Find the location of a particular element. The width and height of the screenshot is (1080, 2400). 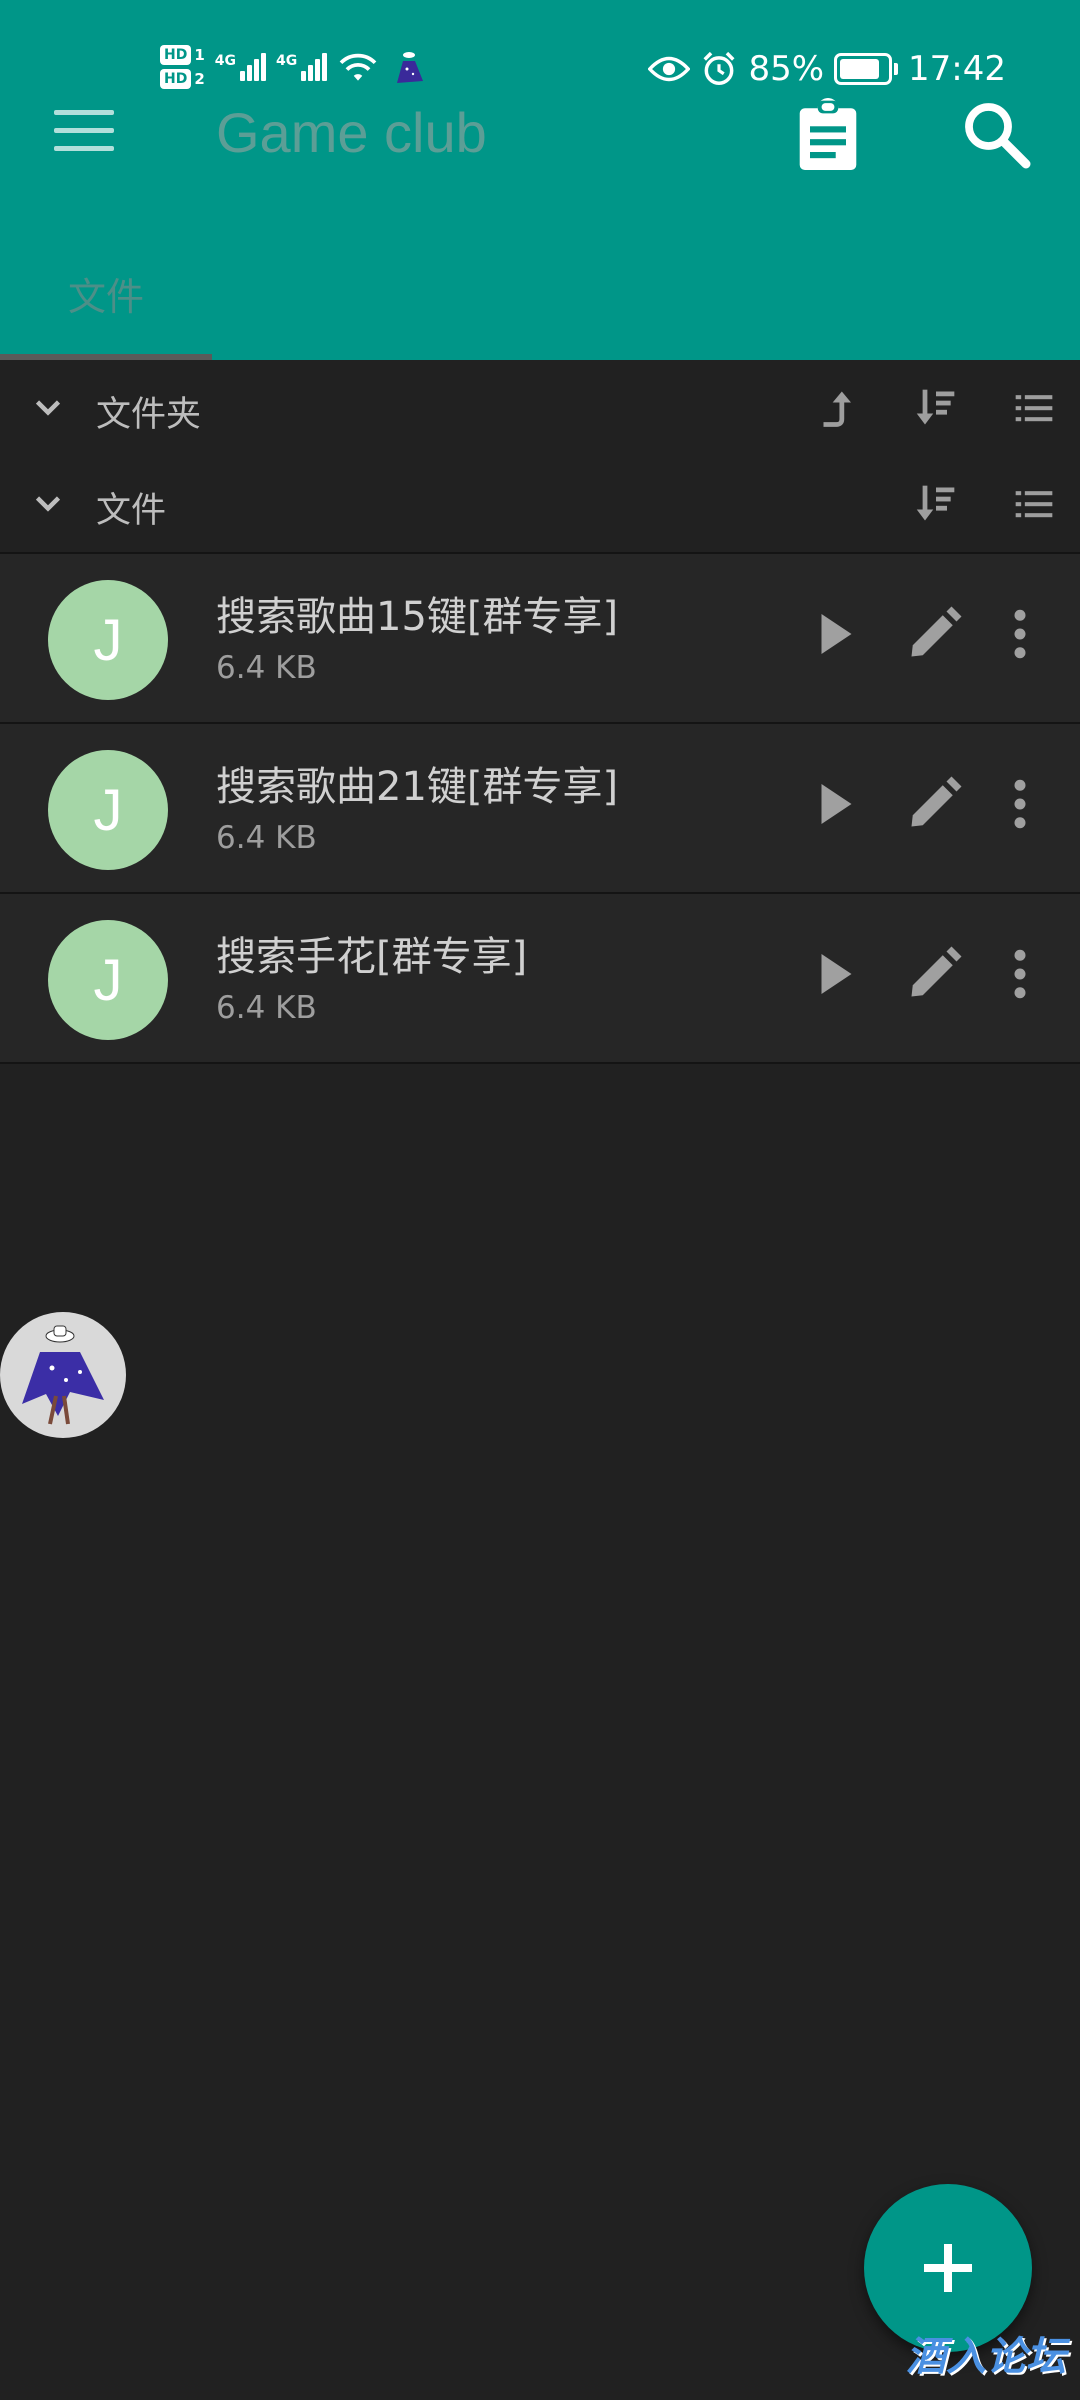

file-name: 搜索歌曲15键[群专享] is located at coordinates (417, 617).